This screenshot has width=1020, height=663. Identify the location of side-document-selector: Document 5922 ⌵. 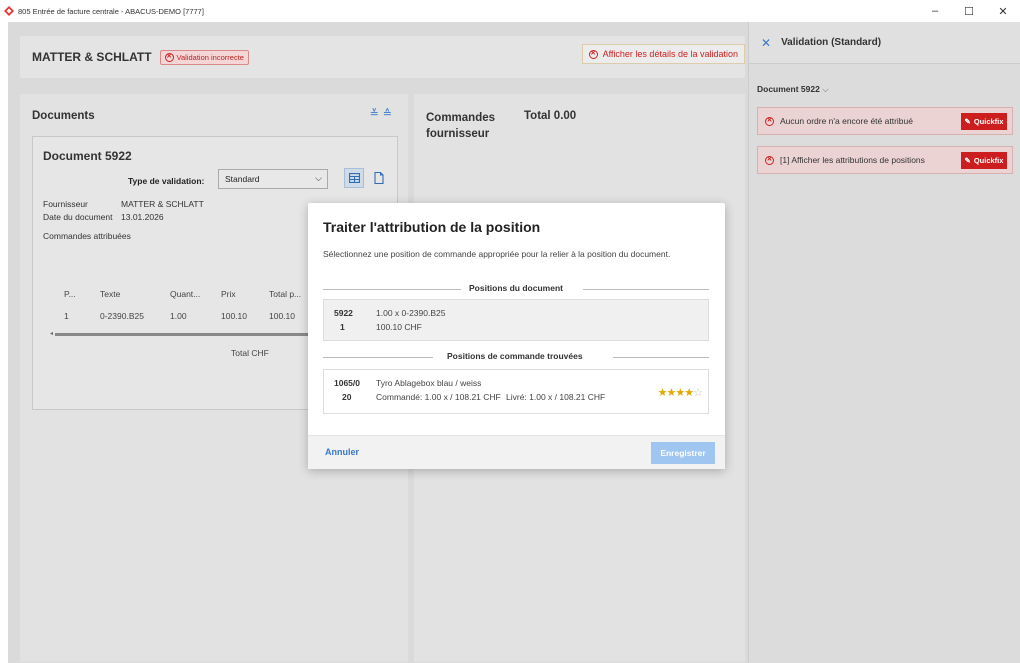
(793, 89).